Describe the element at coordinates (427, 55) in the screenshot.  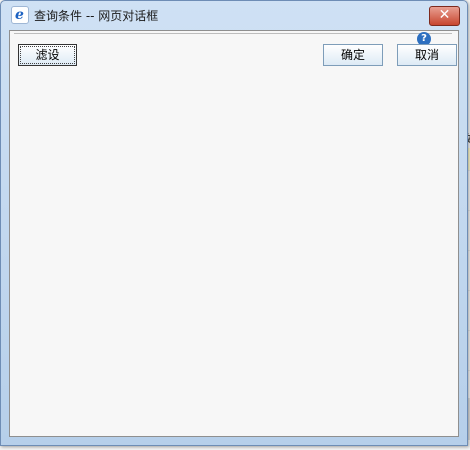
I see `cancel-button: 取消` at that location.